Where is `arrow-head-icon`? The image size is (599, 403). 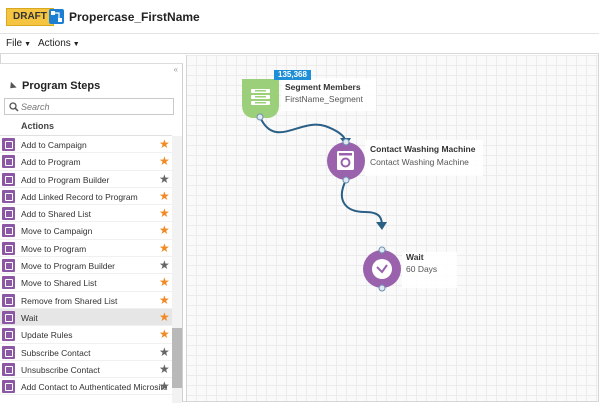 arrow-head-icon is located at coordinates (381, 226).